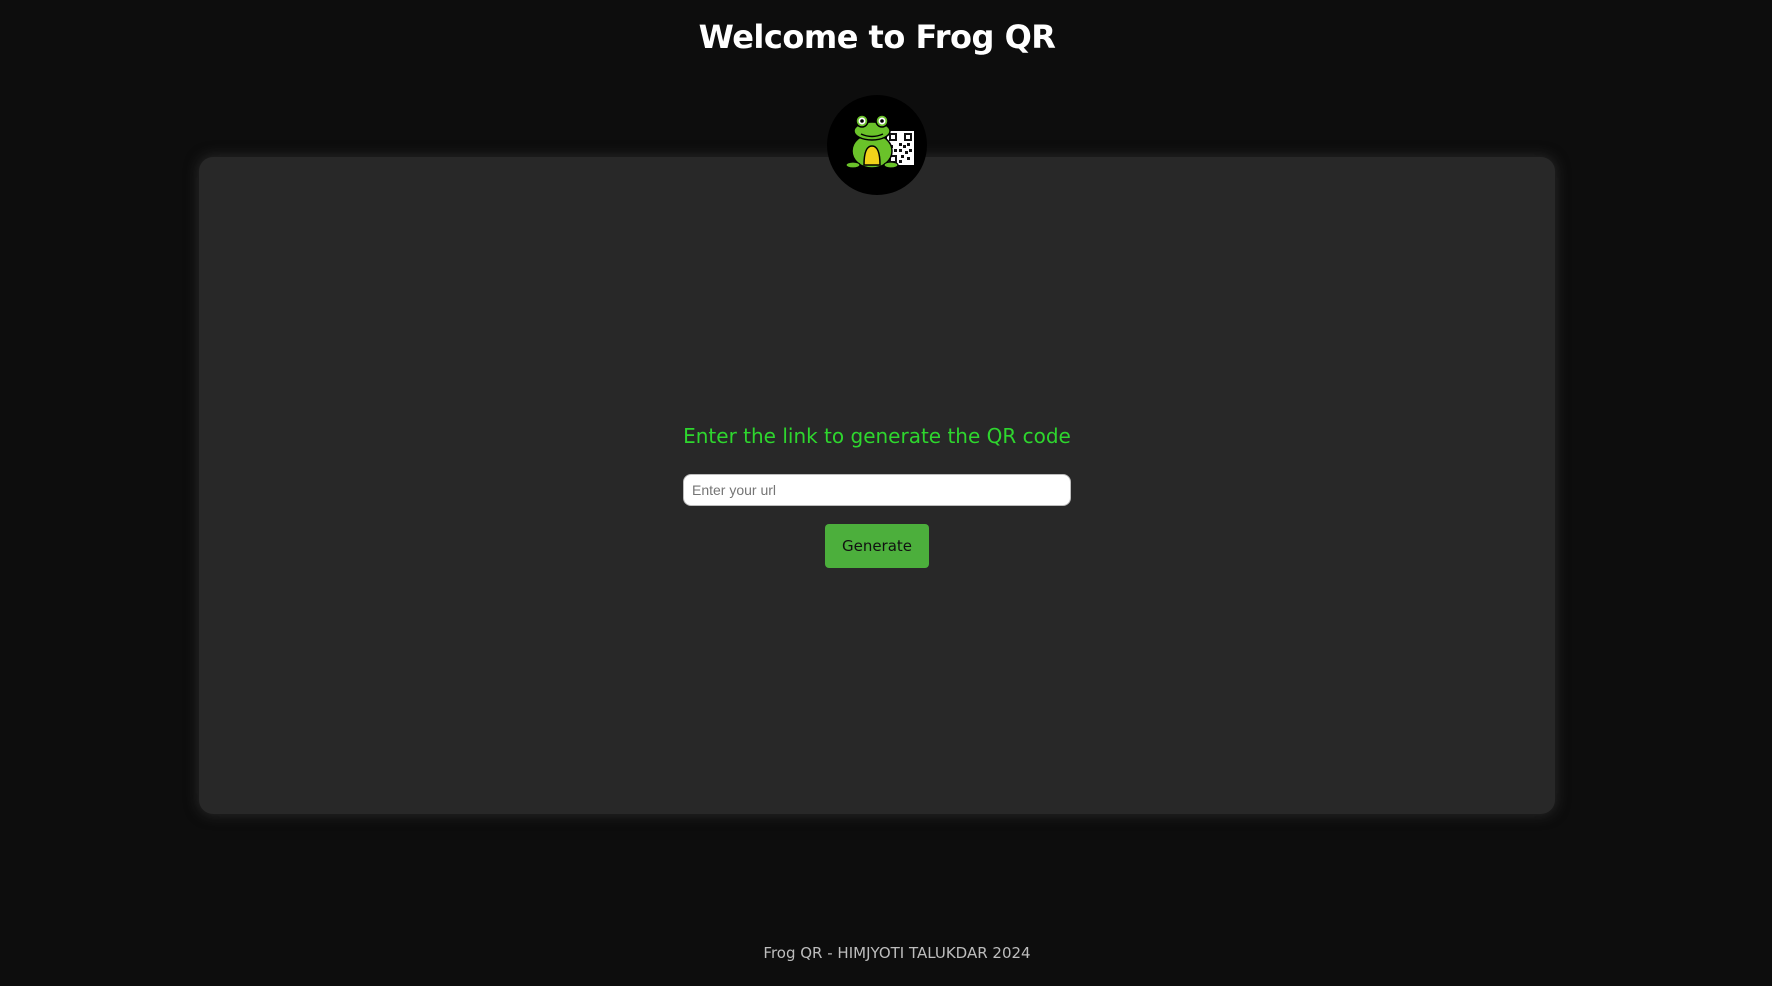  What do you see at coordinates (877, 436) in the screenshot?
I see `generate-prompt: Enter the link to generate the QR code` at bounding box center [877, 436].